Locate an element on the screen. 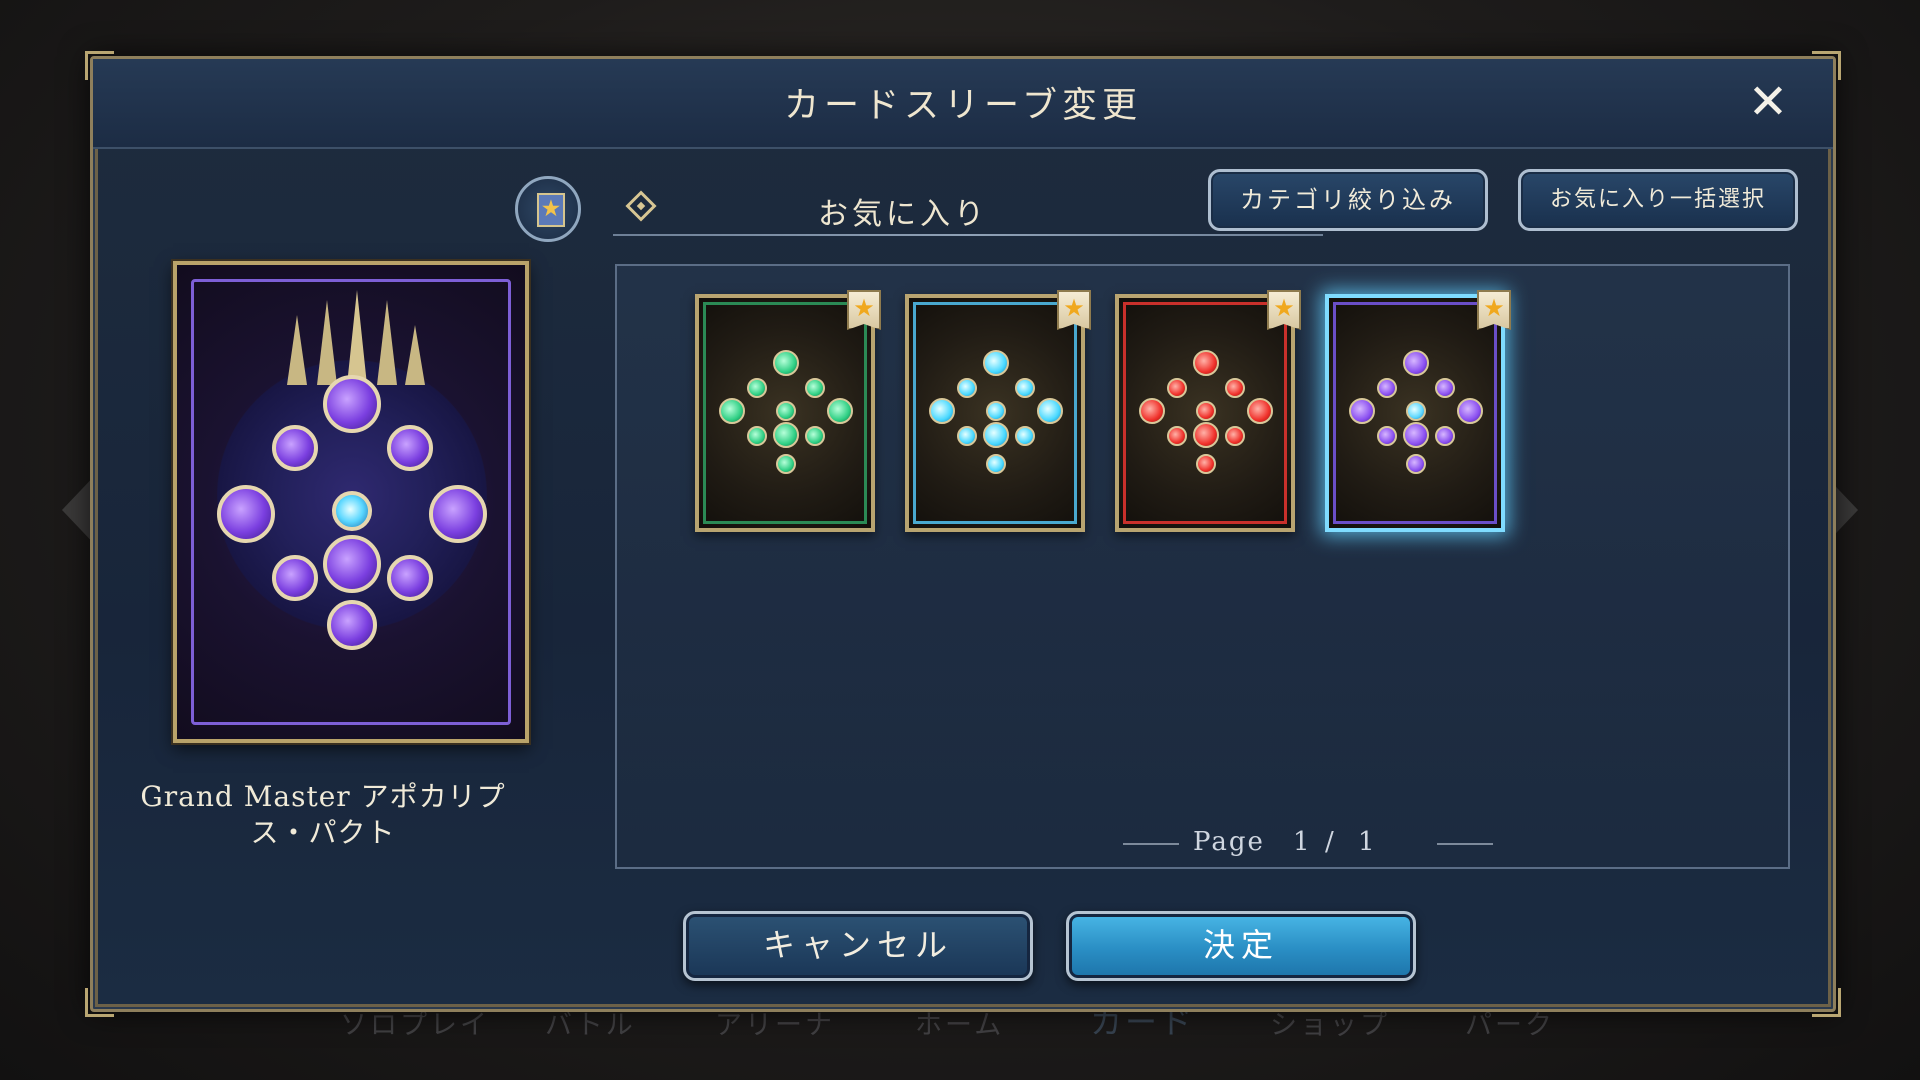 This screenshot has height=1080, width=1920. selected-sleeve-preview is located at coordinates (351, 502).